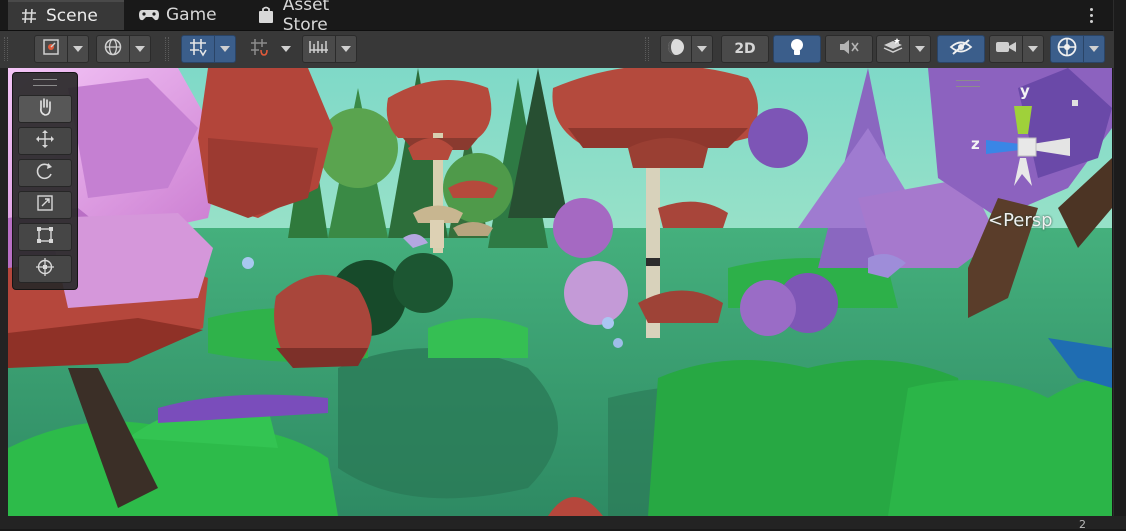  I want to click on 2d-toggle-label: 2D, so click(745, 49).